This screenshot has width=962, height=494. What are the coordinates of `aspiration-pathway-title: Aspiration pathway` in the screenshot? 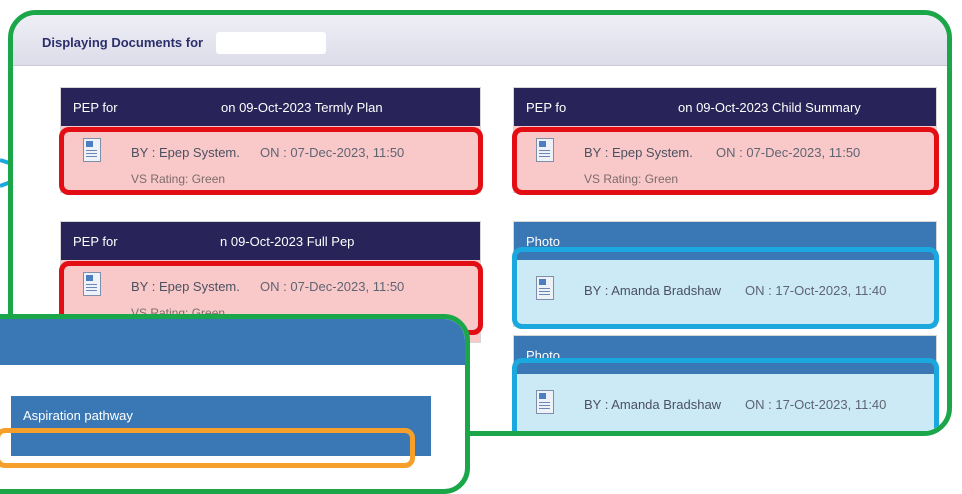 It's located at (78, 415).